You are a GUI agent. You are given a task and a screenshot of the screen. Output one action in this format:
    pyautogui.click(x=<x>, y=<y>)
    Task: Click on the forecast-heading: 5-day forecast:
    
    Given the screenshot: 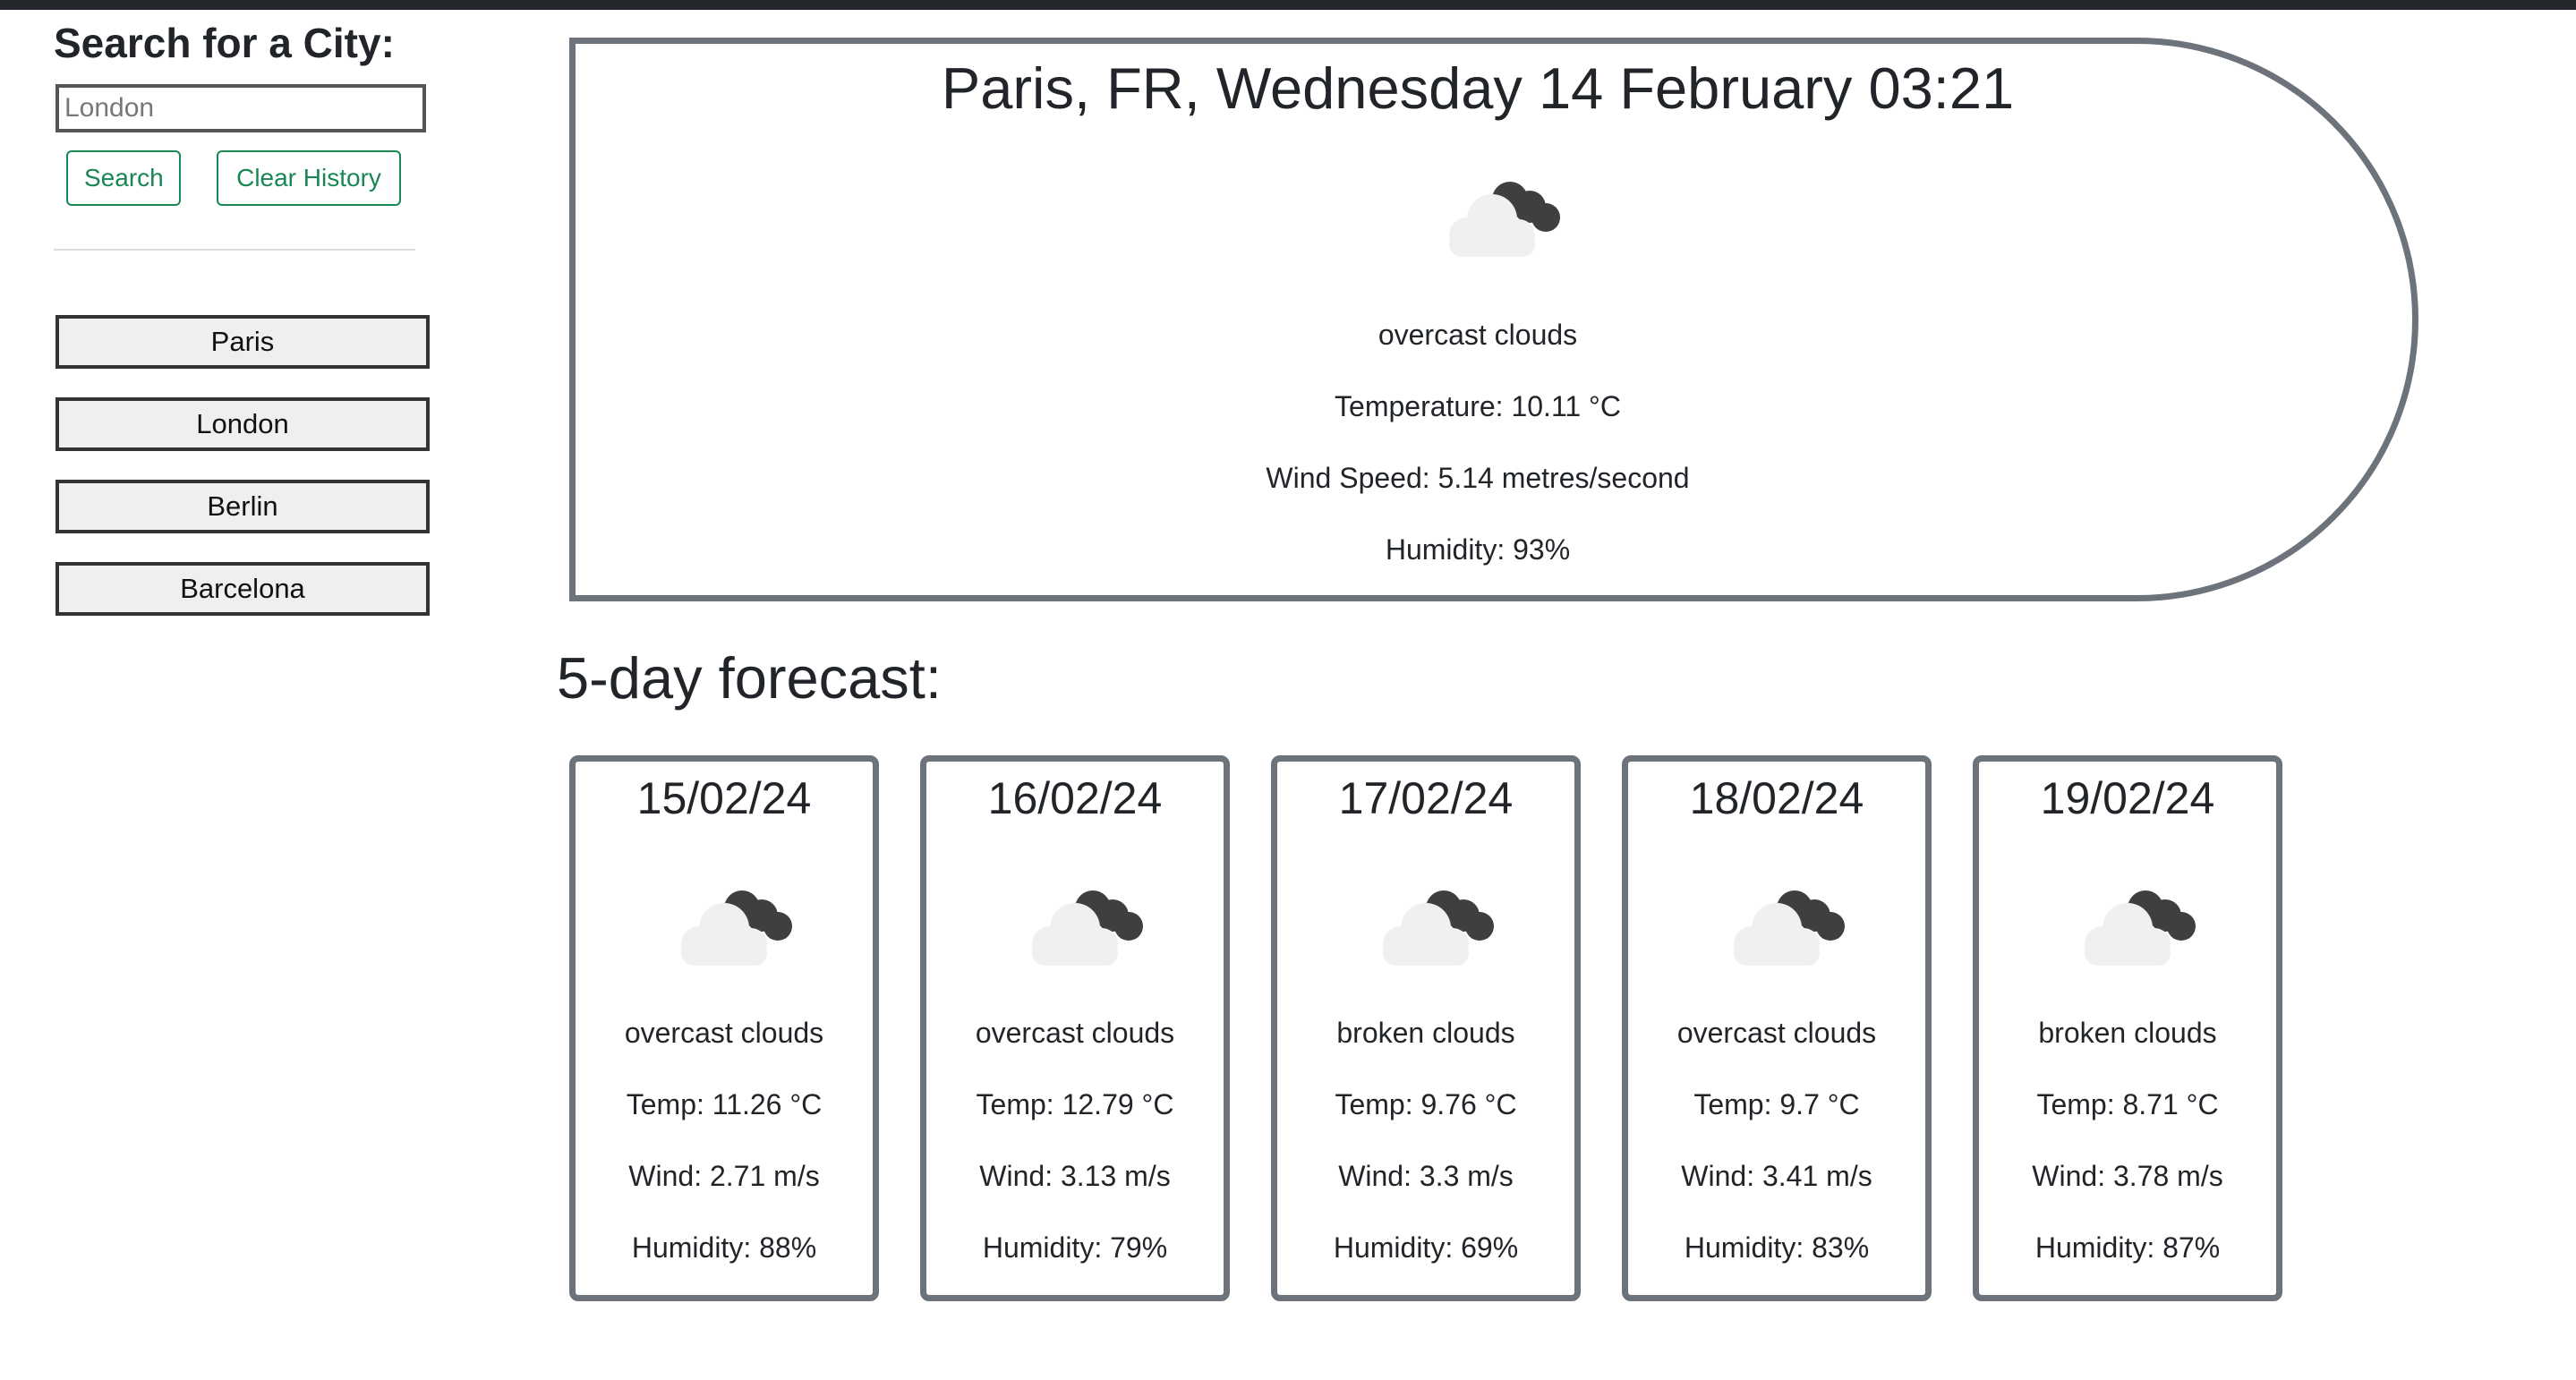 What is the action you would take?
    pyautogui.click(x=749, y=678)
    